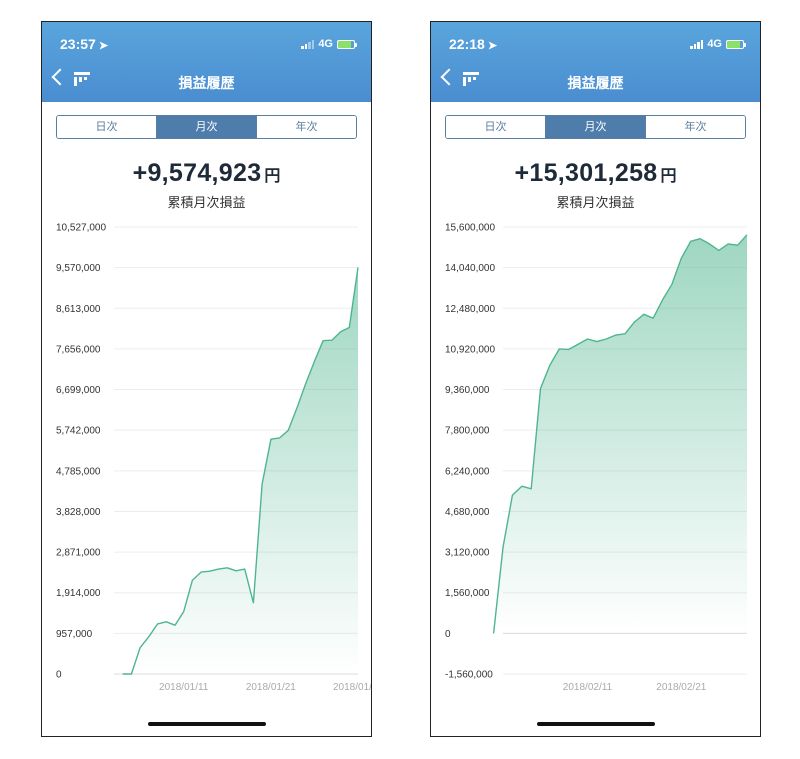 The width and height of the screenshot is (800, 759). Describe the element at coordinates (74, 634) in the screenshot. I see `y-tick-label: 957,000` at that location.